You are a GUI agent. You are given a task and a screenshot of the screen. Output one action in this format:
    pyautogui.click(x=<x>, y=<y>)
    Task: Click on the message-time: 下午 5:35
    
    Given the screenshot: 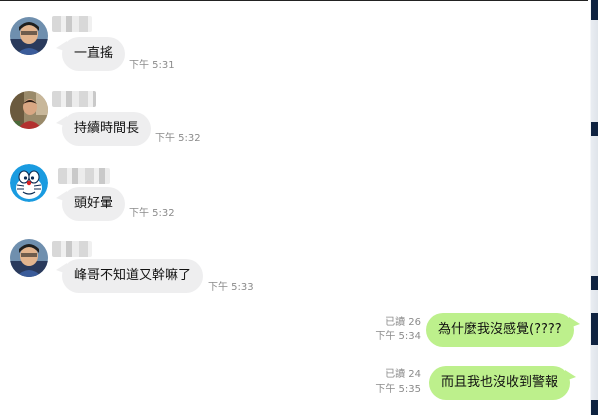 What is the action you would take?
    pyautogui.click(x=398, y=389)
    